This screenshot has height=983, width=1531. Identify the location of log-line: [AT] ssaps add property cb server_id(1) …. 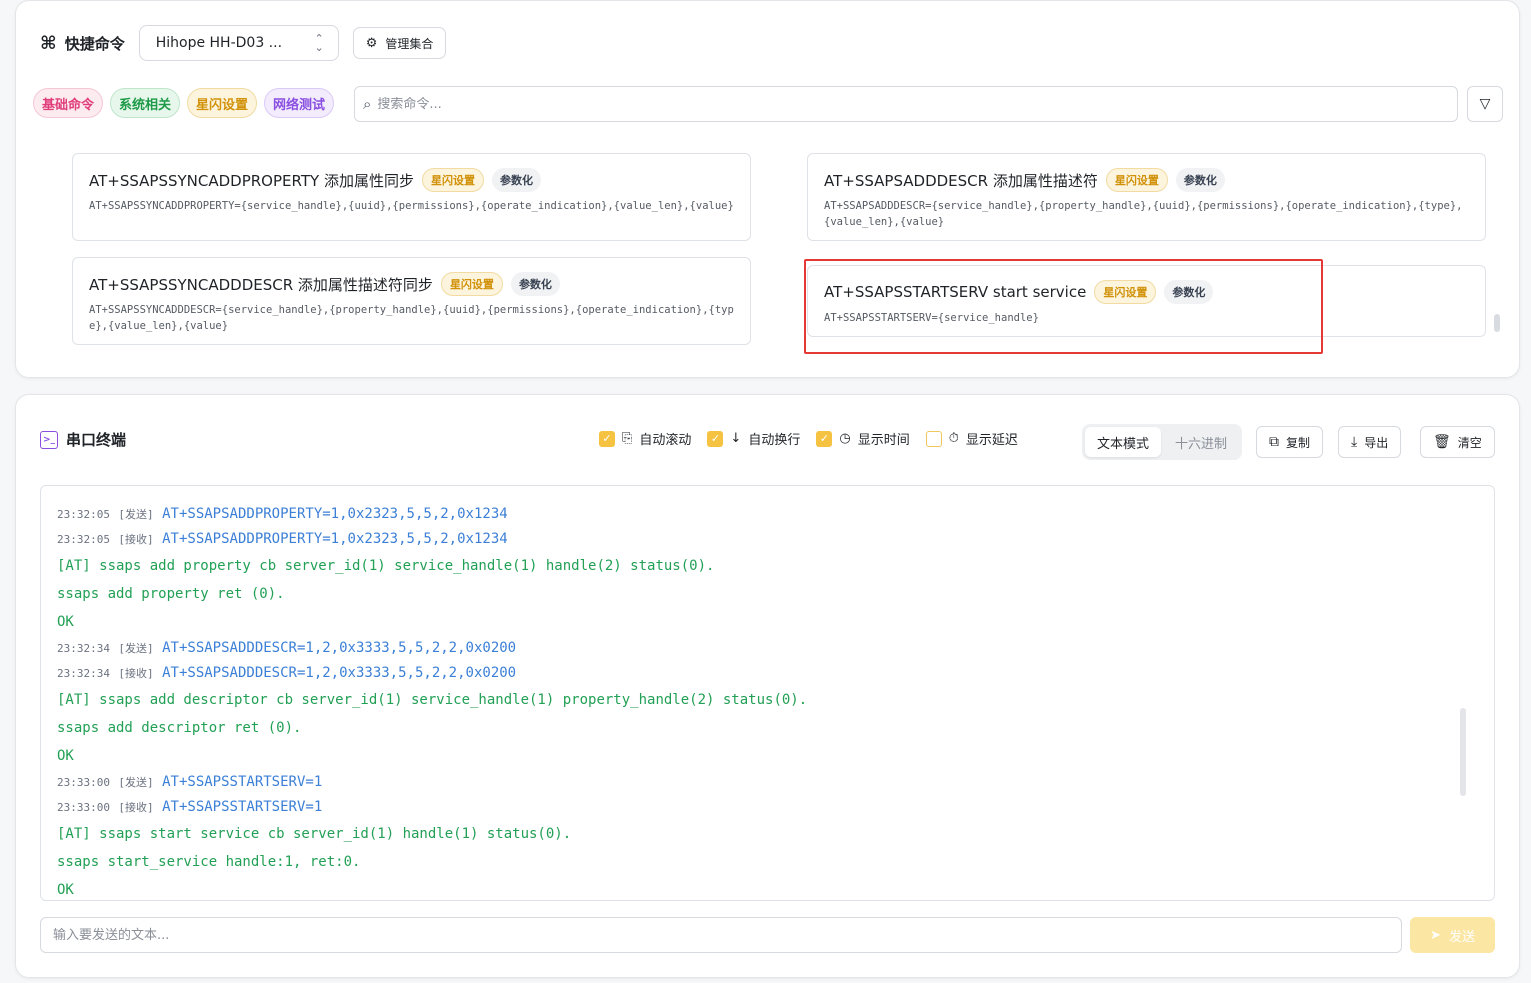
(386, 566).